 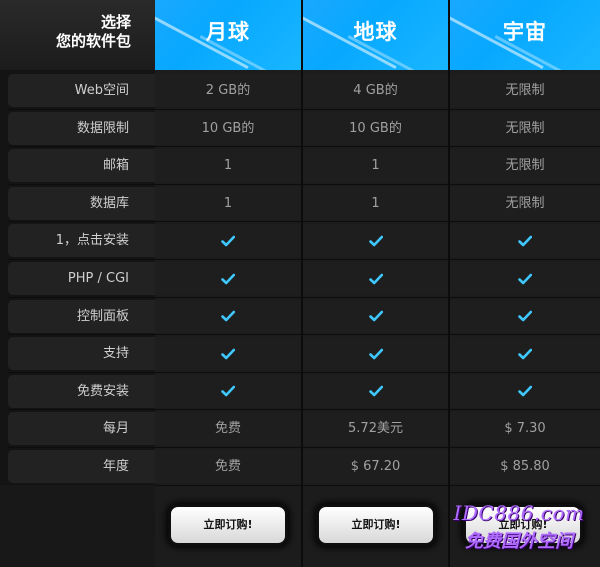 What do you see at coordinates (525, 429) in the screenshot?
I see `feature-value-universe: $ 7.30` at bounding box center [525, 429].